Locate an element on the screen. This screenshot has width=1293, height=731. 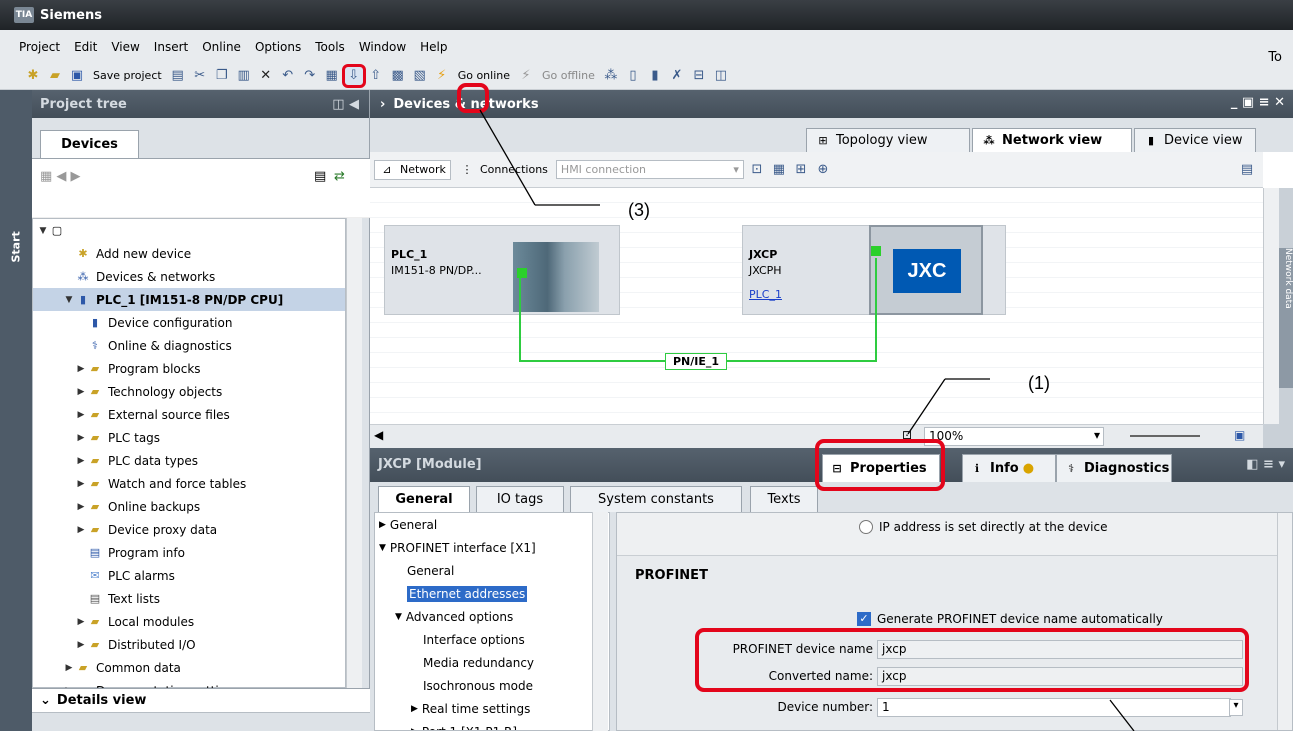
annotation-1: (1) is located at coordinates (1039, 383).